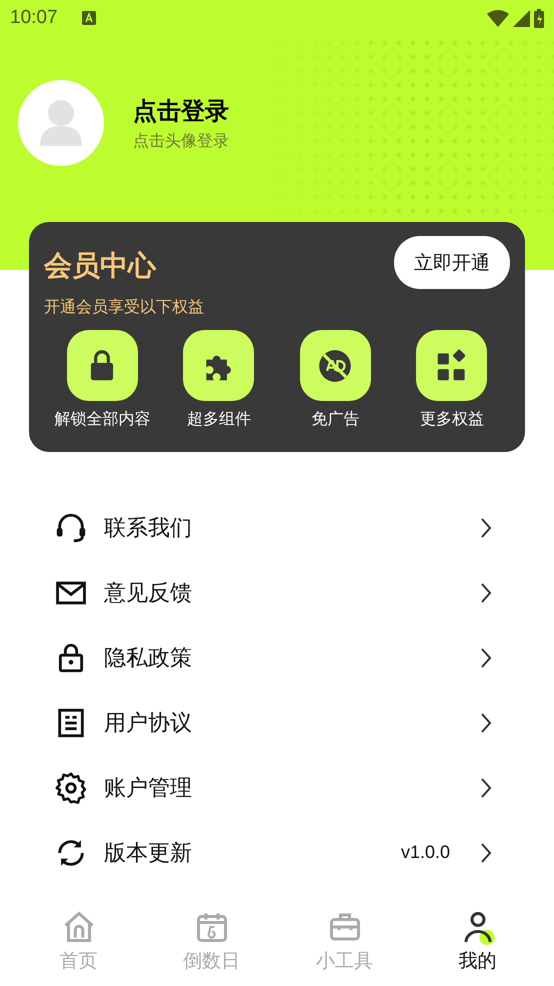 The image size is (554, 986). What do you see at coordinates (498, 18) in the screenshot?
I see `wifi-icon` at bounding box center [498, 18].